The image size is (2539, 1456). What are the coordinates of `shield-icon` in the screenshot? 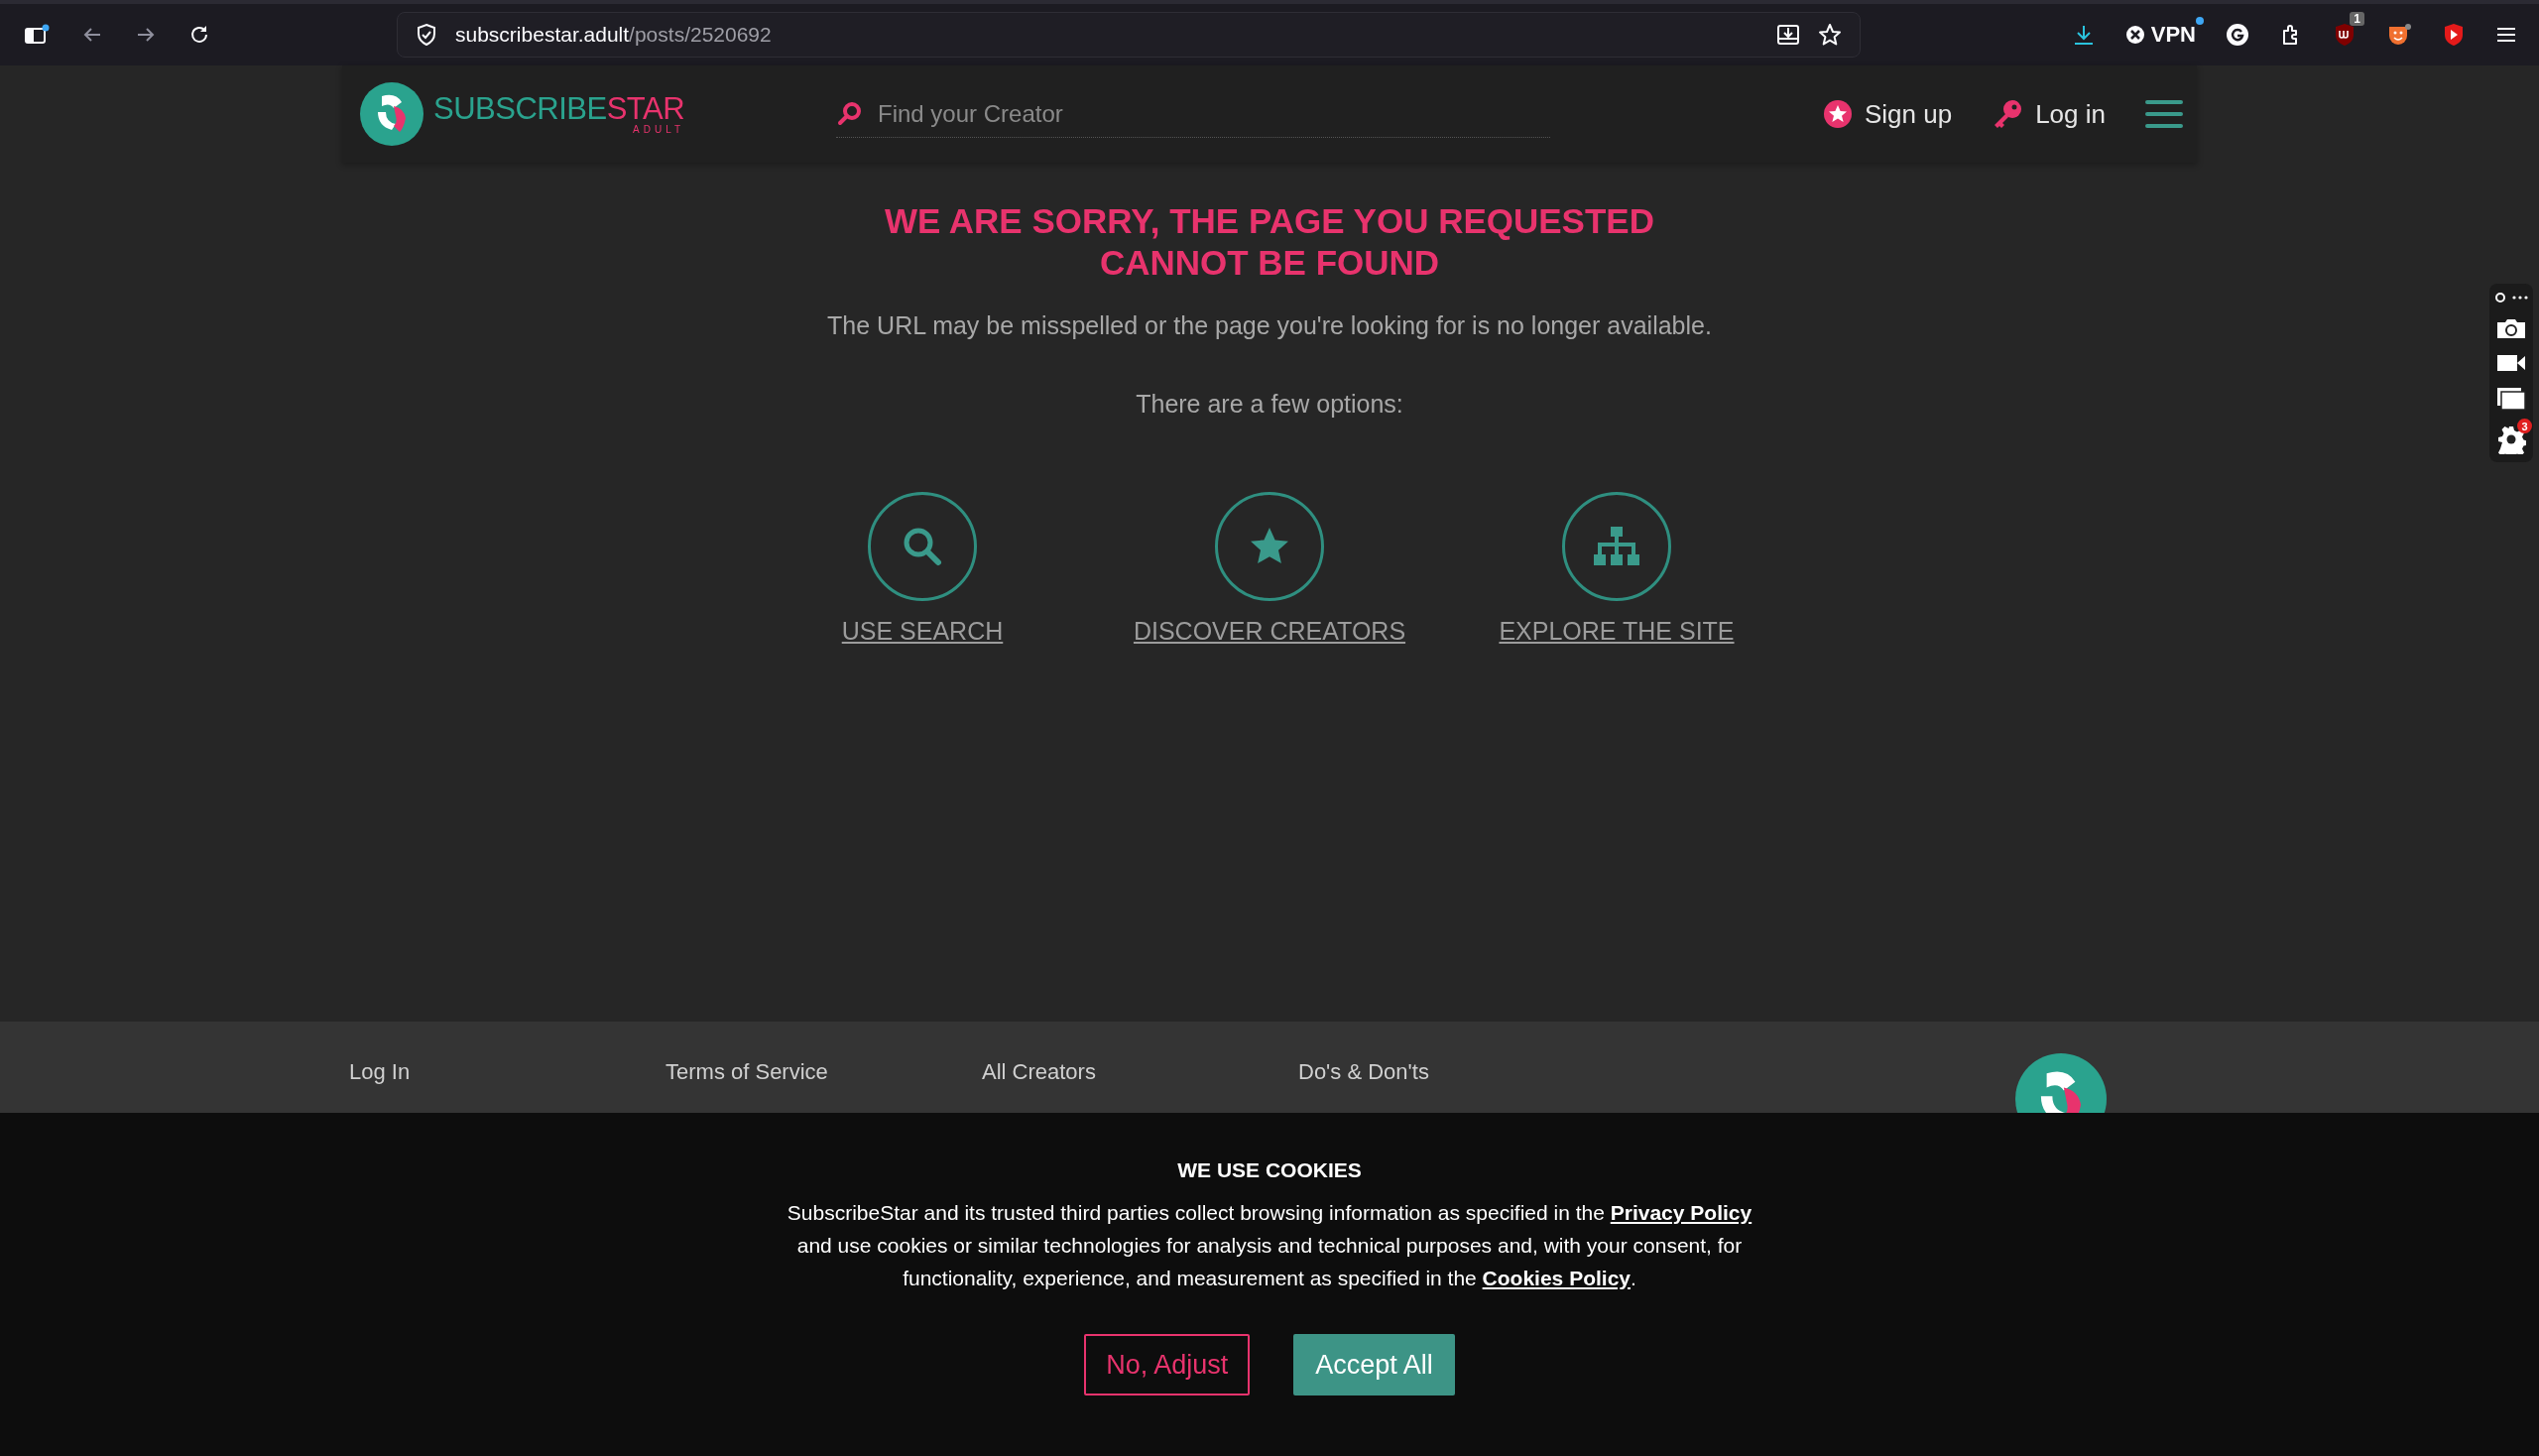 It's located at (426, 35).